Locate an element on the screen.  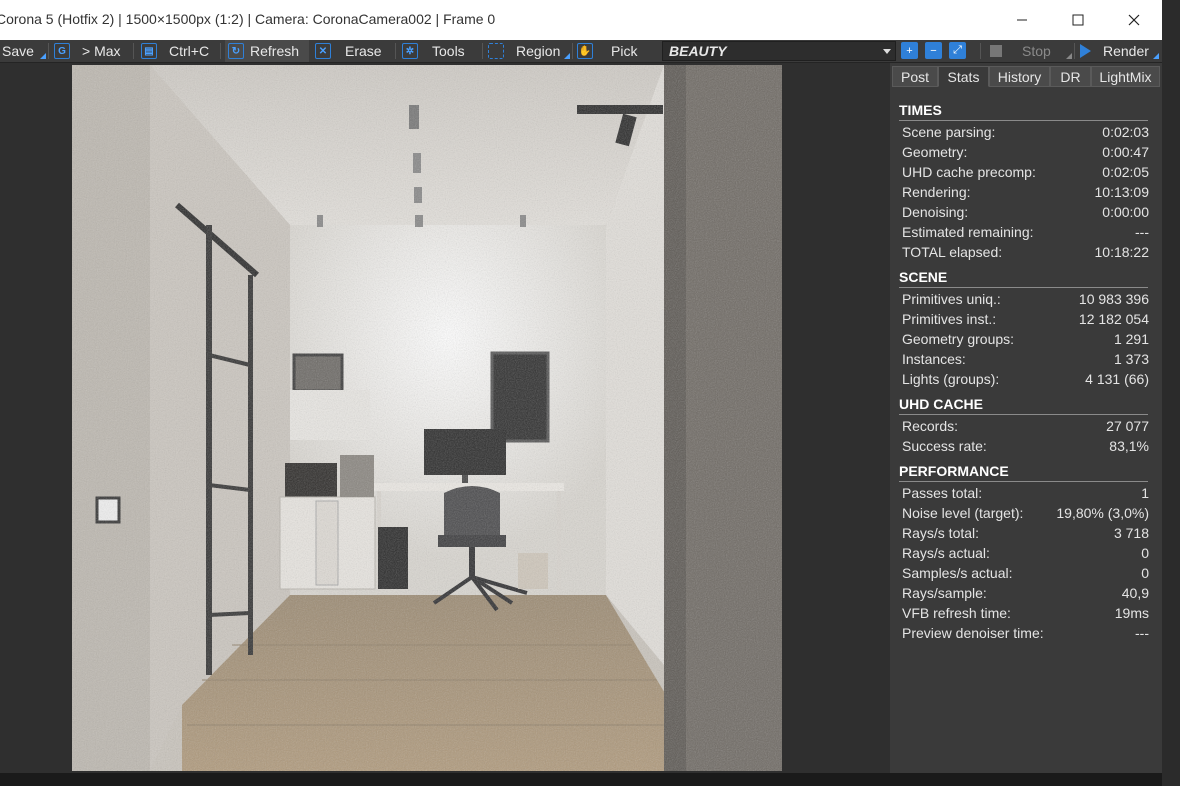
stat-label: Primitives inst.: is located at coordinates (949, 319).